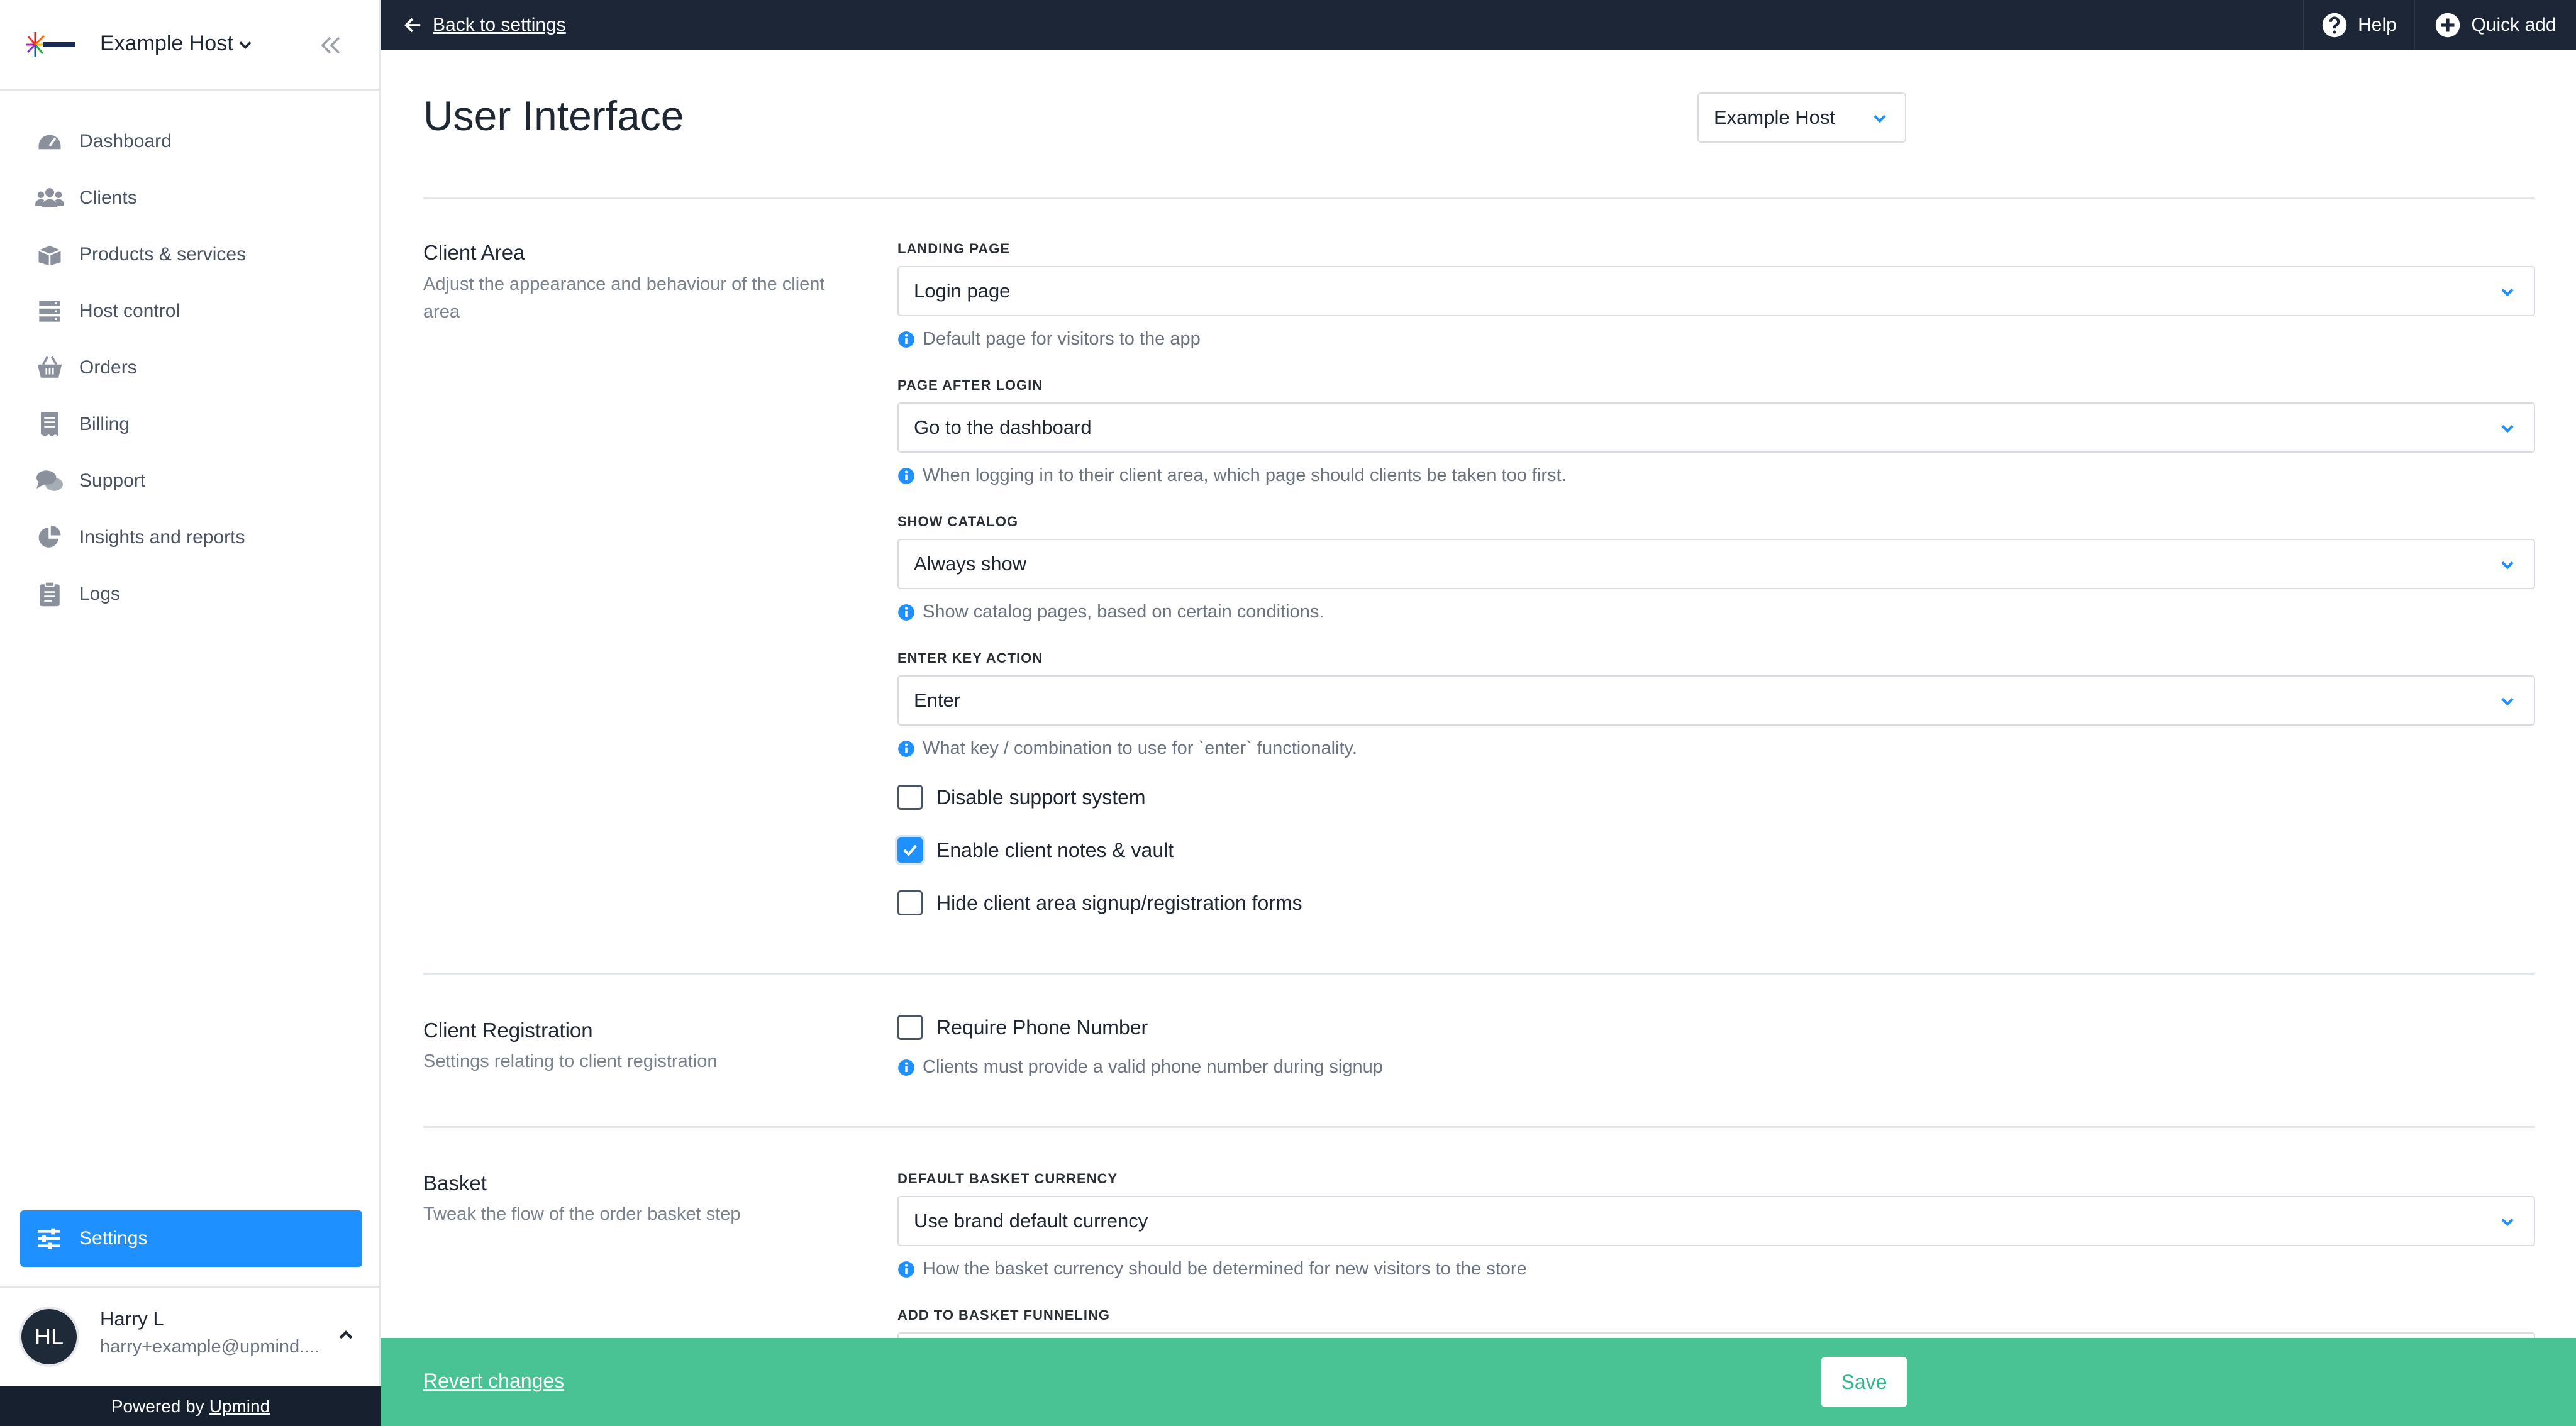 Image resolution: width=2576 pixels, height=1426 pixels. Describe the element at coordinates (49, 367) in the screenshot. I see `basket-icon` at that location.